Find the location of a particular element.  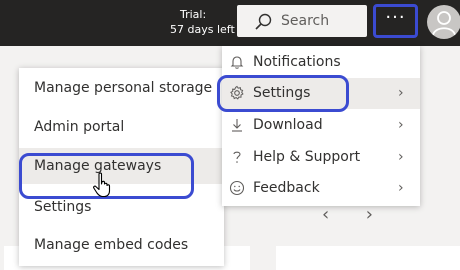

hand-cursor-icon is located at coordinates (102, 185).